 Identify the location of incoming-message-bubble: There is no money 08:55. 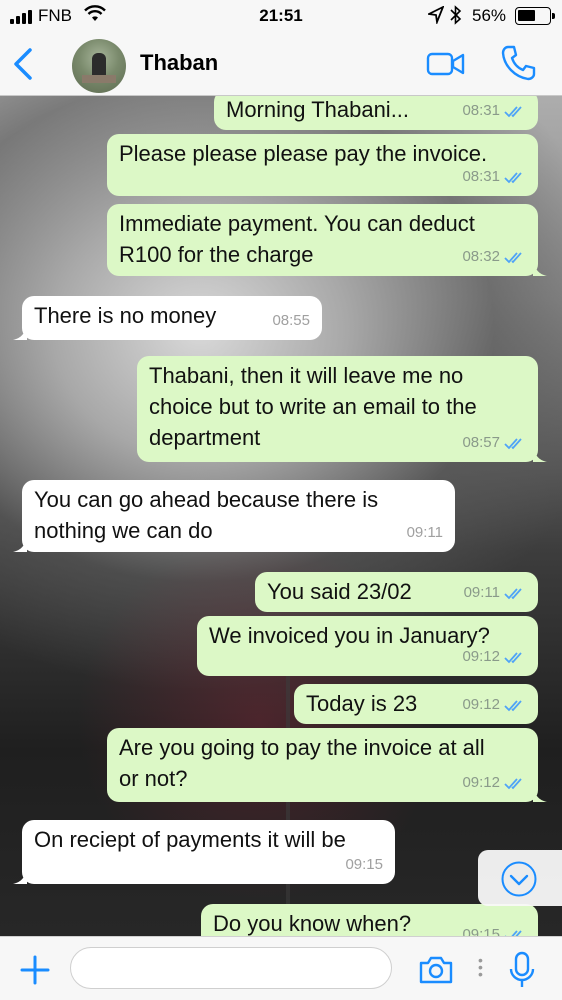
(167, 318).